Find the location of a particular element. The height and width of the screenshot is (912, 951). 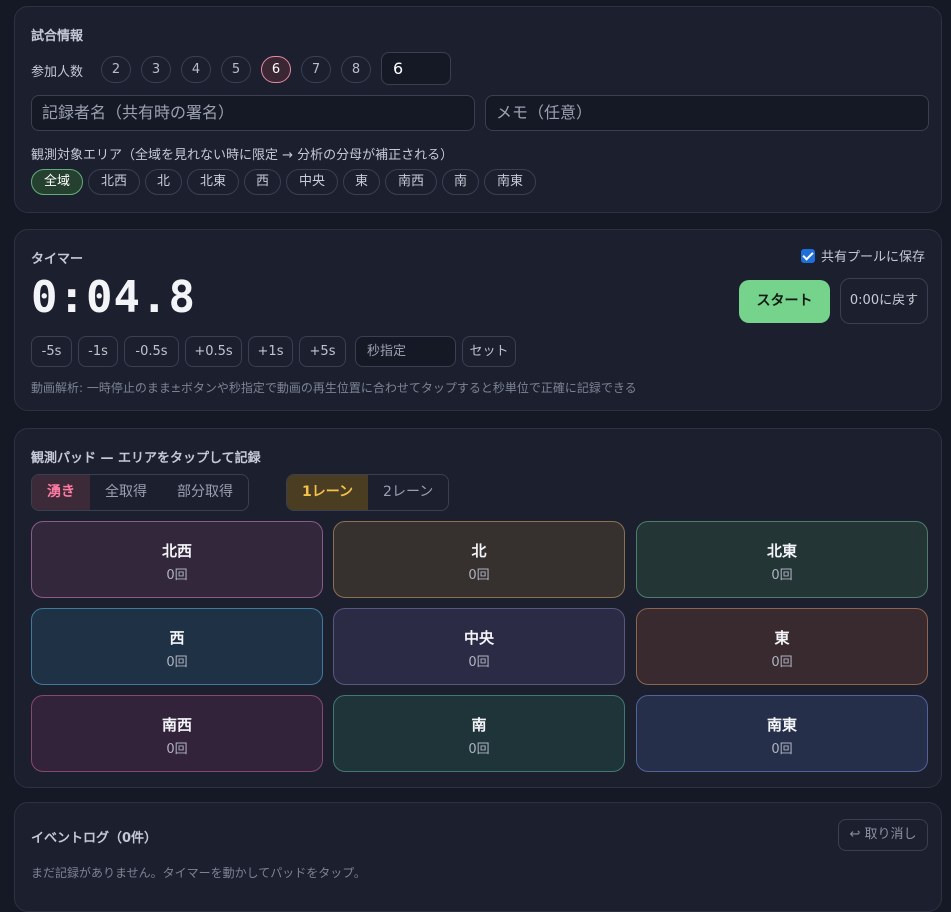

kind-tab-partial: 部分取得 is located at coordinates (205, 492).